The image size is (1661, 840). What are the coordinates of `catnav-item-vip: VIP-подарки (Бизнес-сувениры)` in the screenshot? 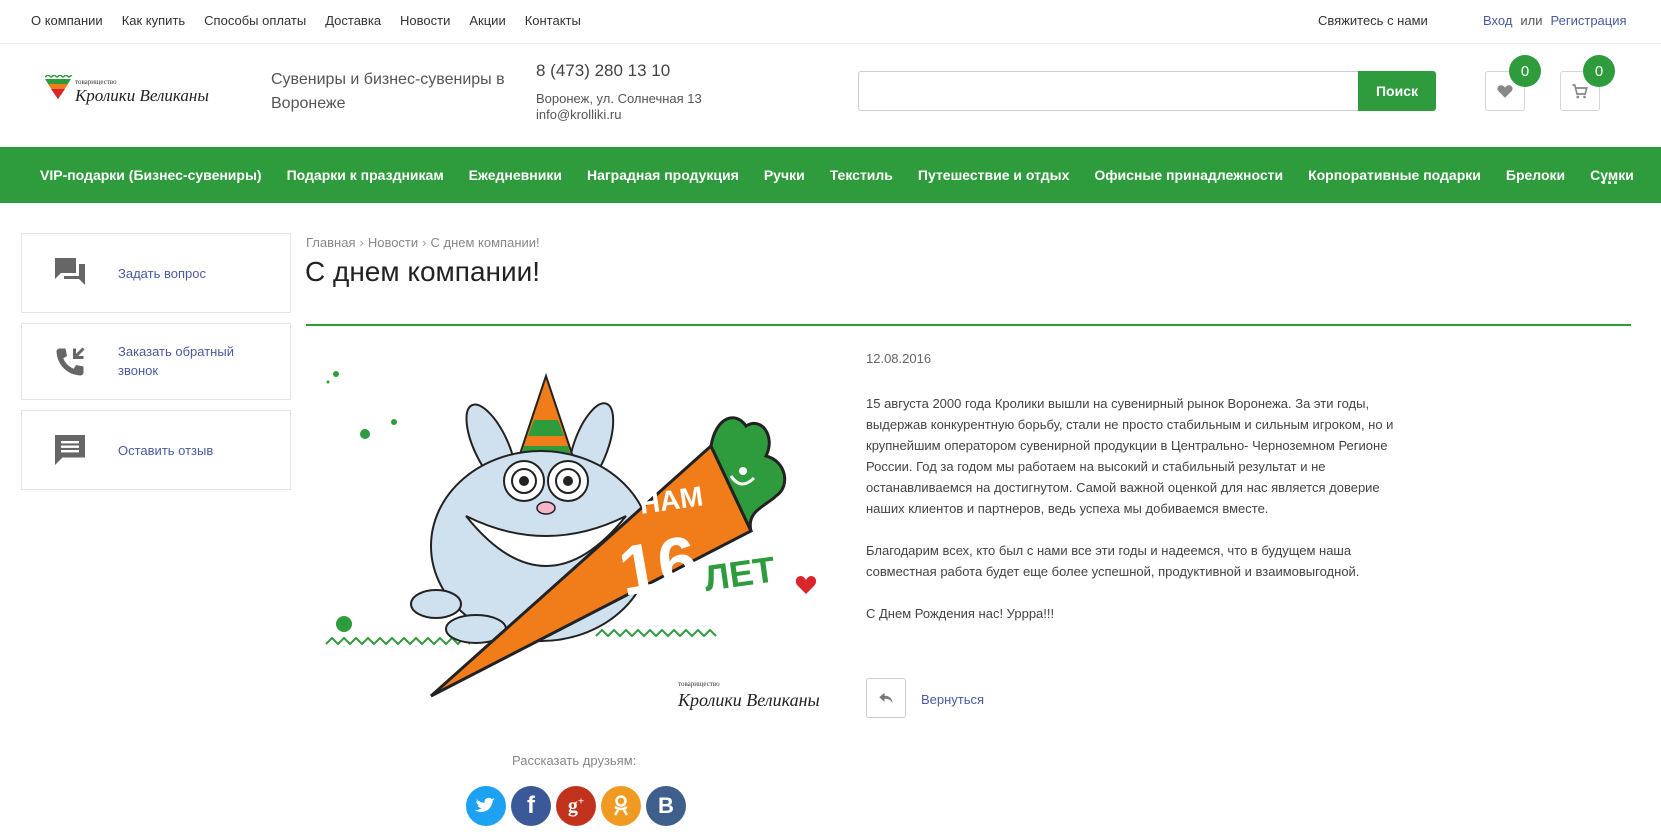 It's located at (151, 175).